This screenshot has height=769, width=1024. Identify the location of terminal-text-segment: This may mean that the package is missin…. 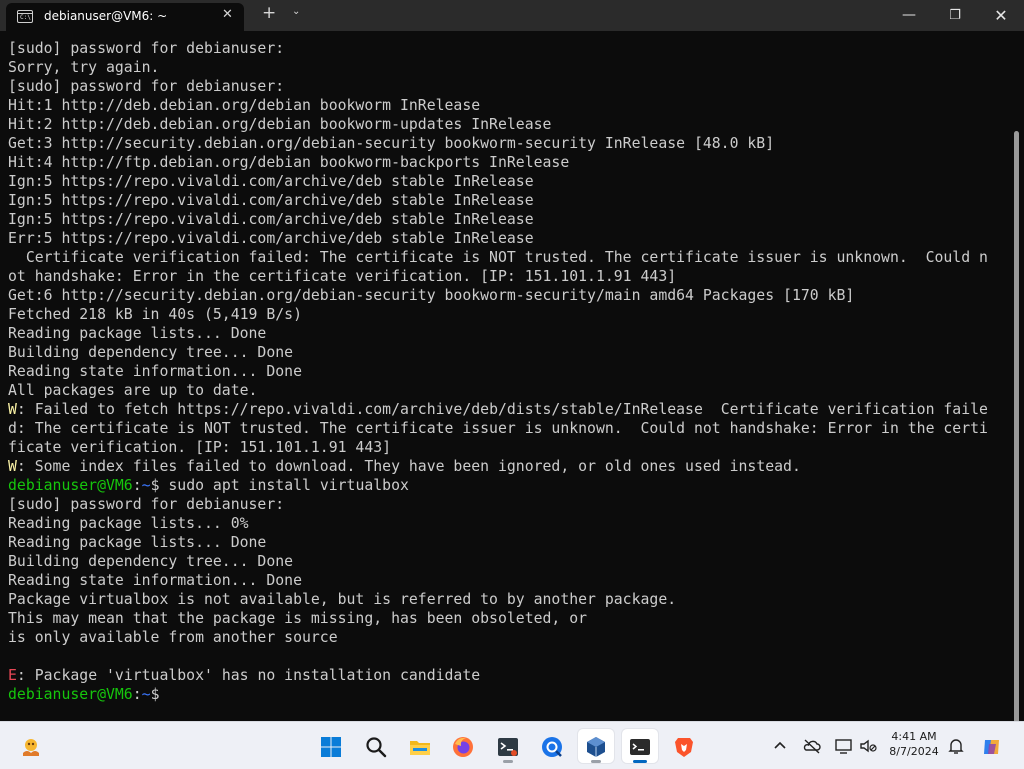
(298, 618).